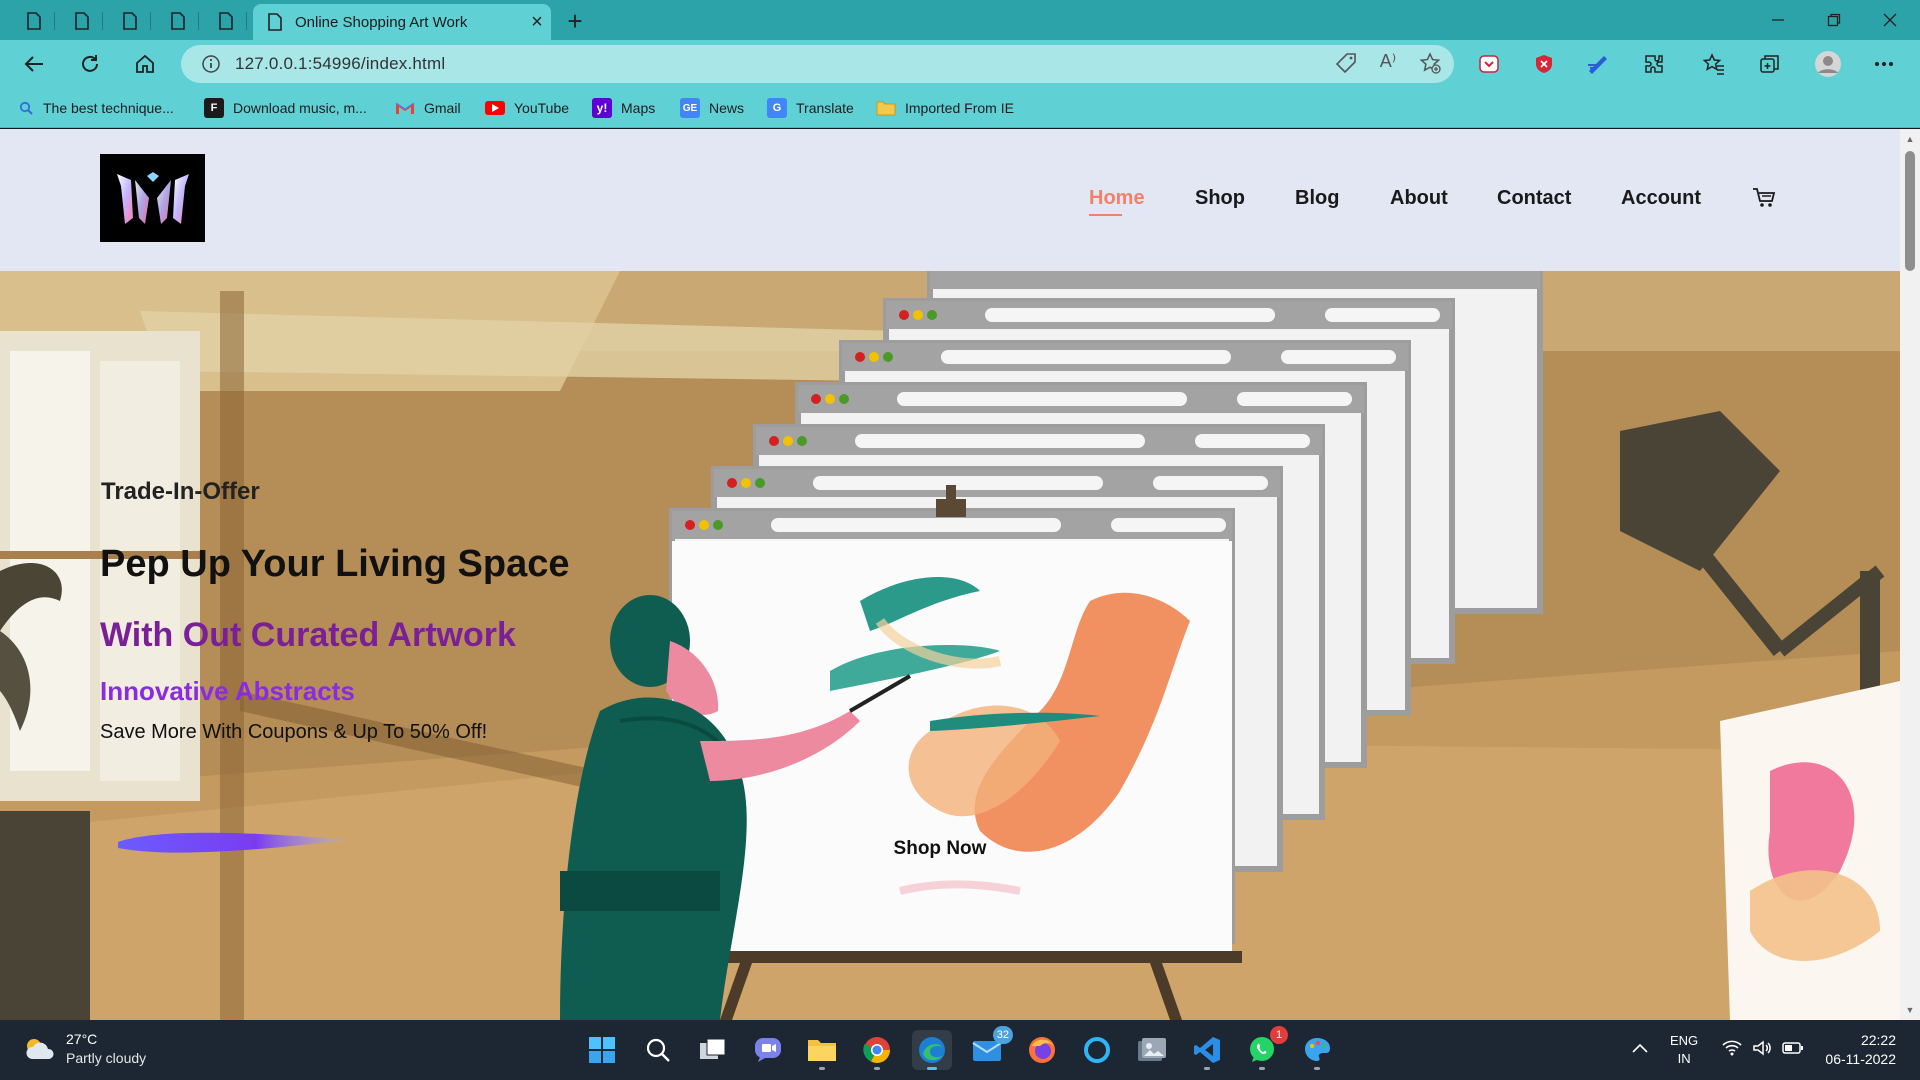 This screenshot has width=1920, height=1080. I want to click on close-window-button, so click(1890, 20).